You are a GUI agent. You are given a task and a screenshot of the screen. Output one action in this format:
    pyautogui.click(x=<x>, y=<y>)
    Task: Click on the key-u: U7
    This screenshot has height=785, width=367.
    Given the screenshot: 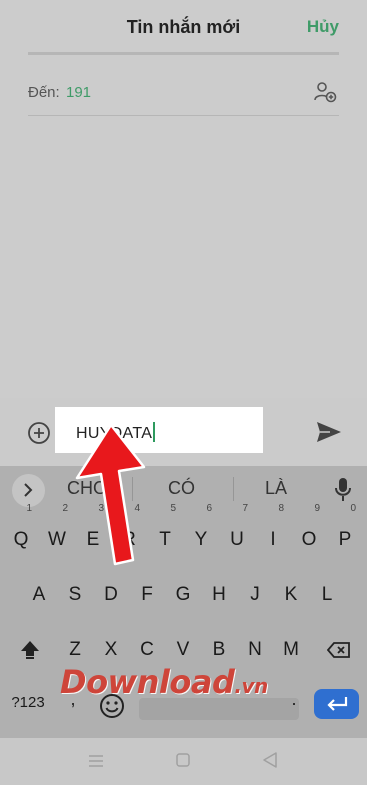 What is the action you would take?
    pyautogui.click(x=237, y=533)
    